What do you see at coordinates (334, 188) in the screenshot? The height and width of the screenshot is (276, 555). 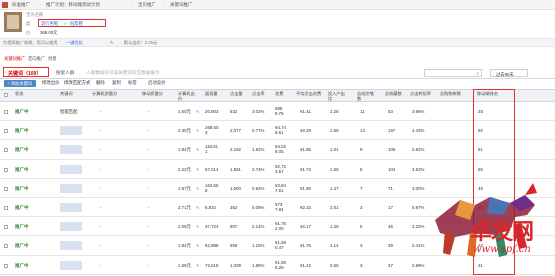 I see `cell-roi: 1.47` at bounding box center [334, 188].